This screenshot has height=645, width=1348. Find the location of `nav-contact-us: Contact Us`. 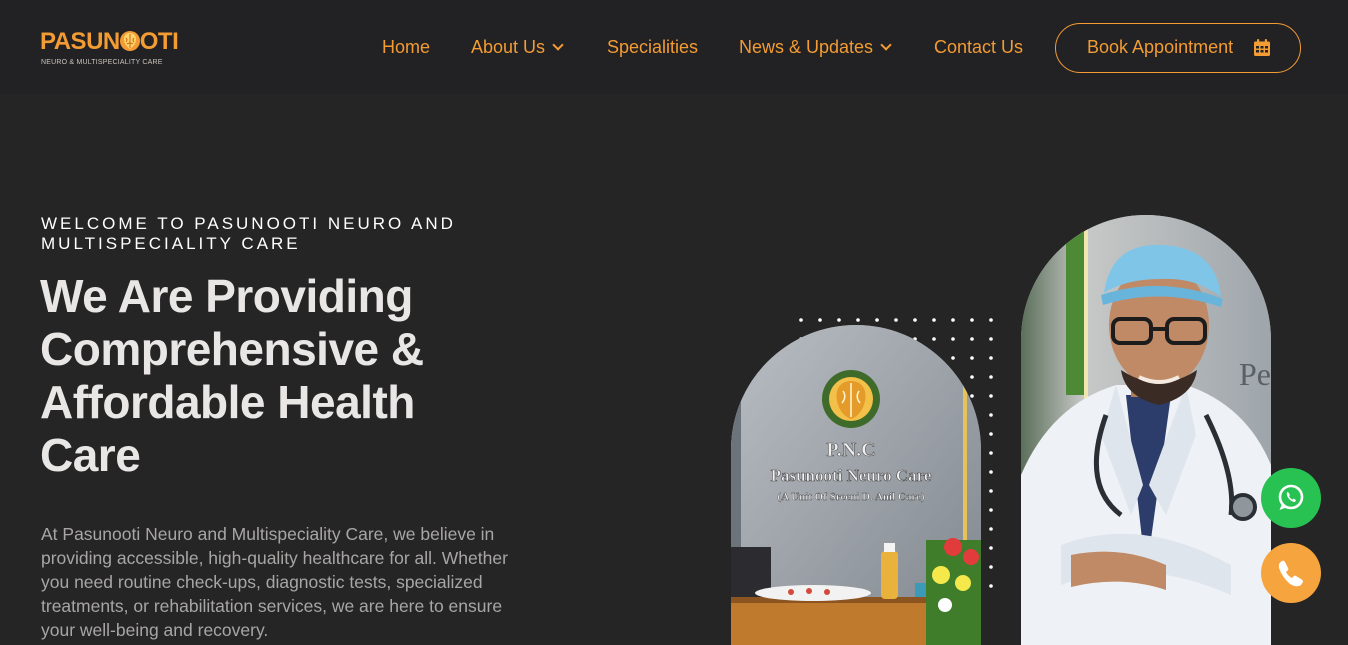

nav-contact-us: Contact Us is located at coordinates (978, 47).